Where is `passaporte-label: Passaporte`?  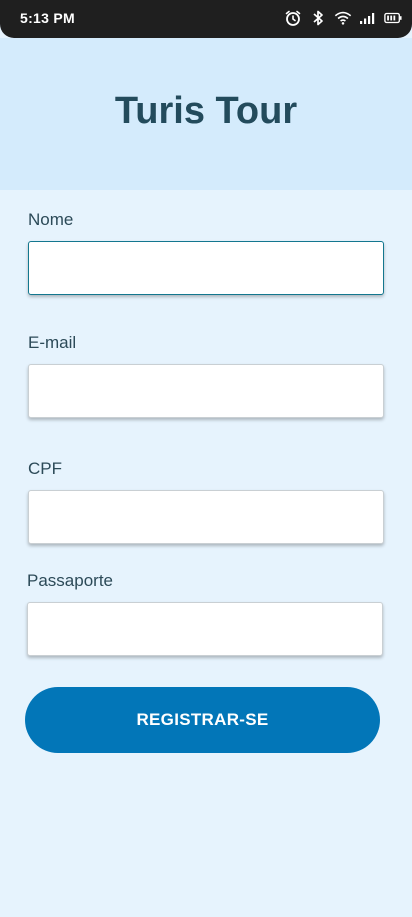
passaporte-label: Passaporte is located at coordinates (70, 580).